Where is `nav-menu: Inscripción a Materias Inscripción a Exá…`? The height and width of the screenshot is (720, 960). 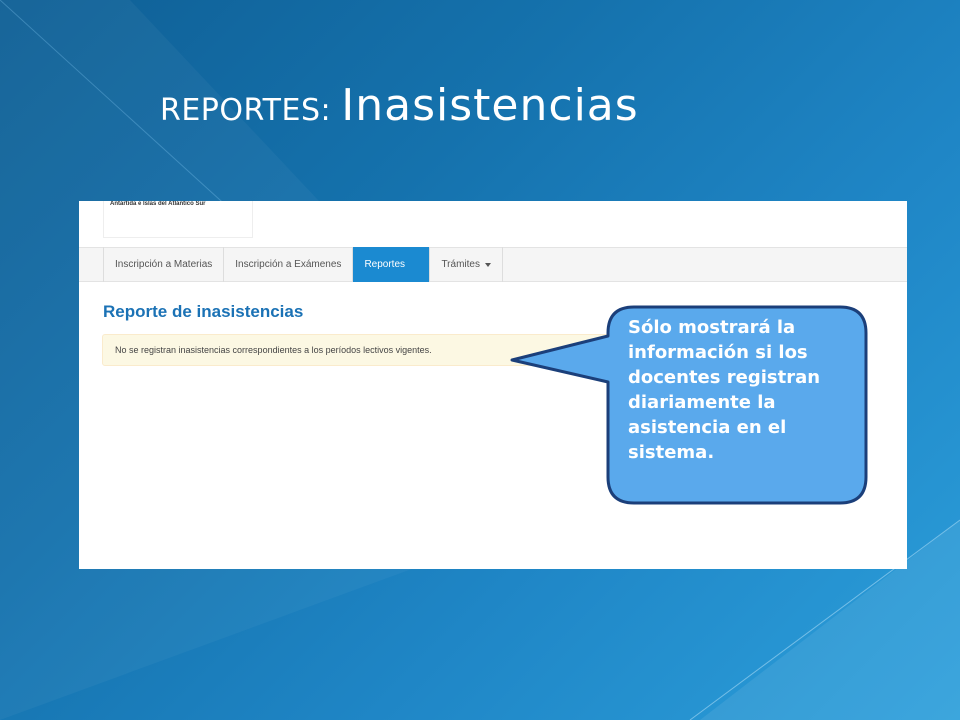 nav-menu: Inscripción a Materias Inscripción a Exá… is located at coordinates (303, 264).